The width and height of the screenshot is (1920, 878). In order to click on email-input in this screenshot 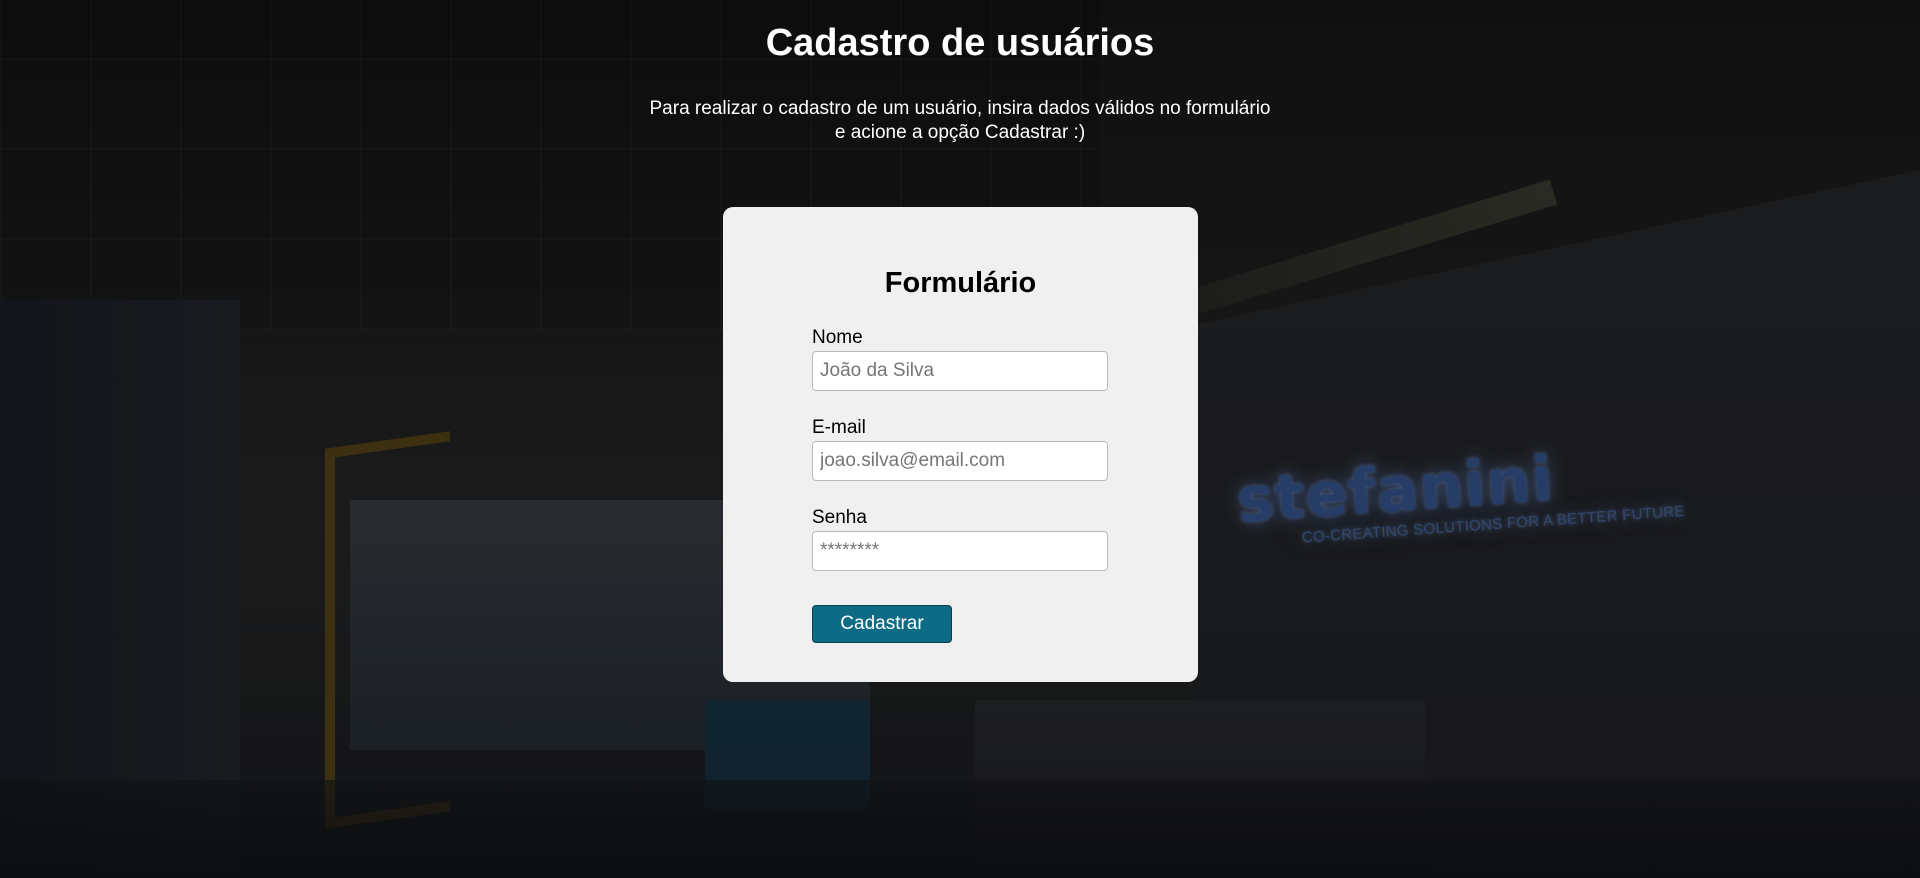, I will do `click(960, 461)`.